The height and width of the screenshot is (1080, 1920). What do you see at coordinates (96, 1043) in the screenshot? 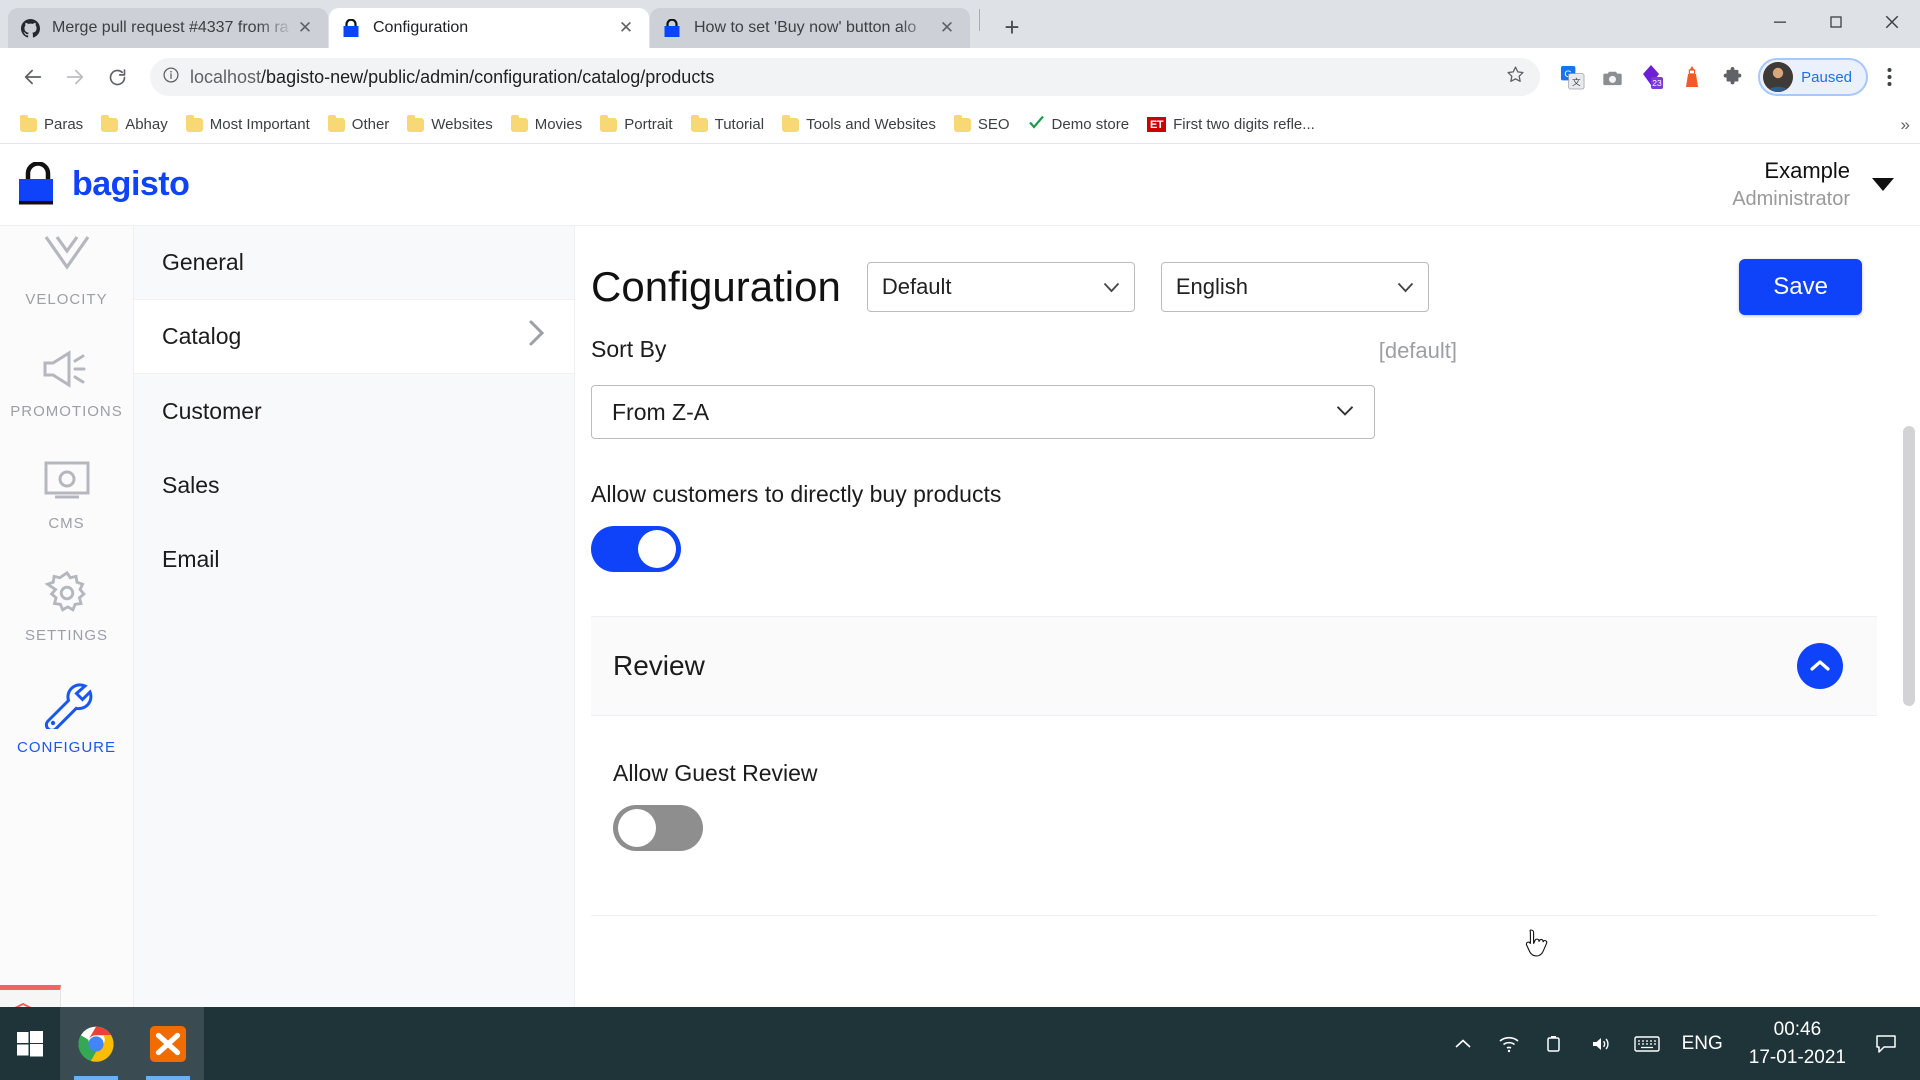
I see `taskbar-chrome-icon` at bounding box center [96, 1043].